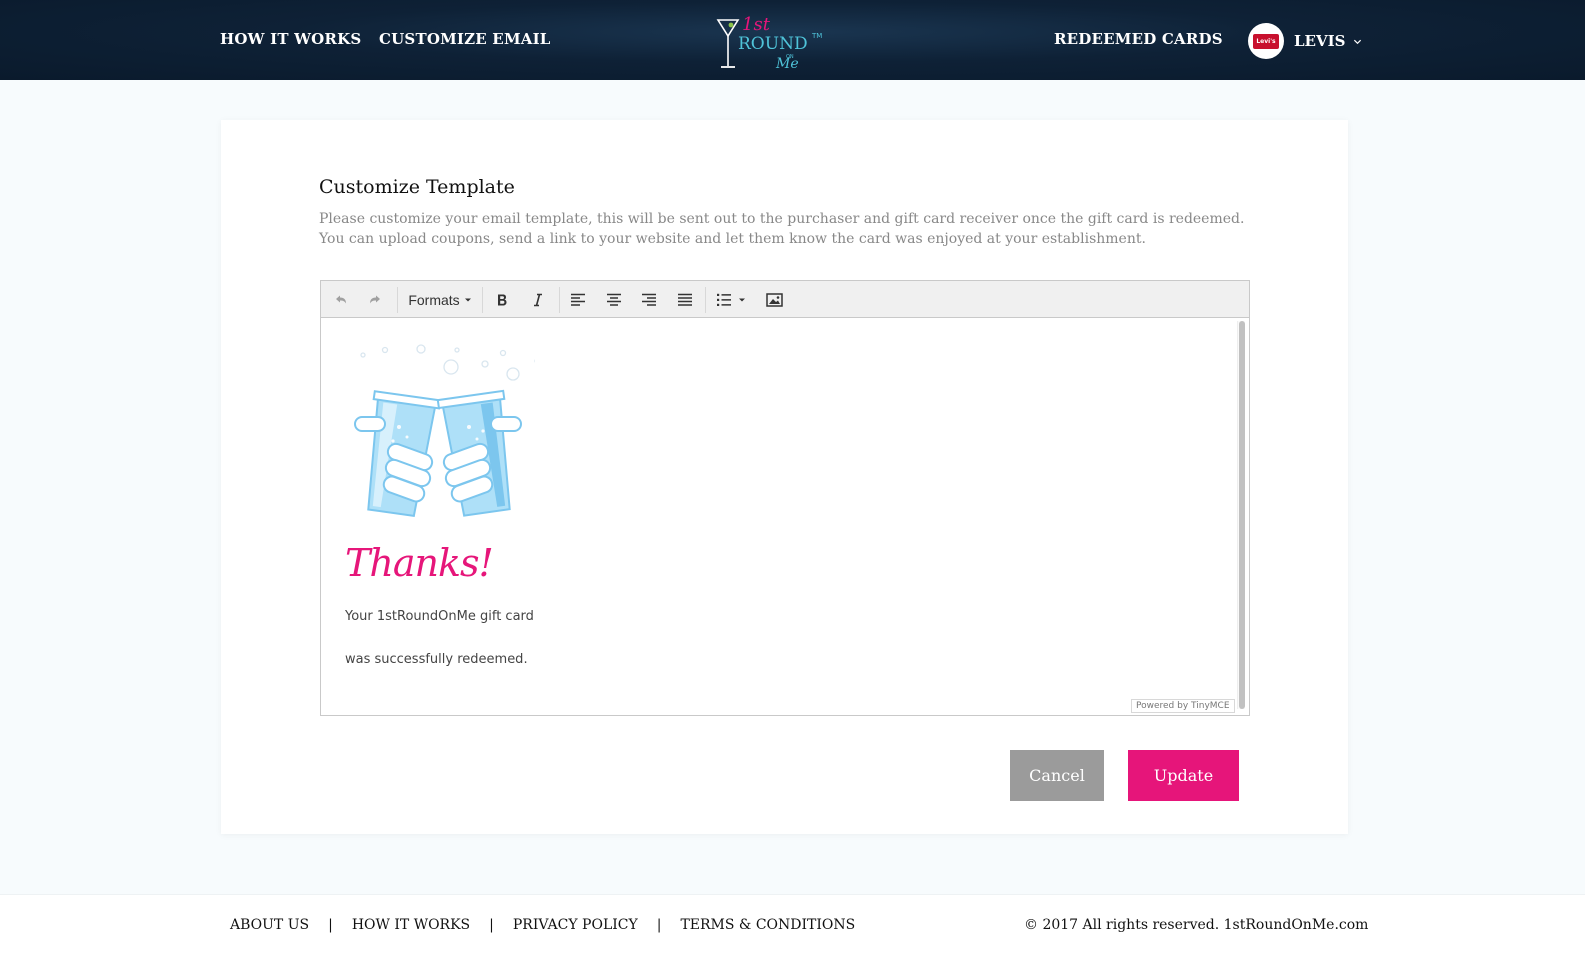 Image resolution: width=1585 pixels, height=970 pixels. What do you see at coordinates (436, 659) in the screenshot?
I see `email-body-line-2: was successfully redeemed.` at bounding box center [436, 659].